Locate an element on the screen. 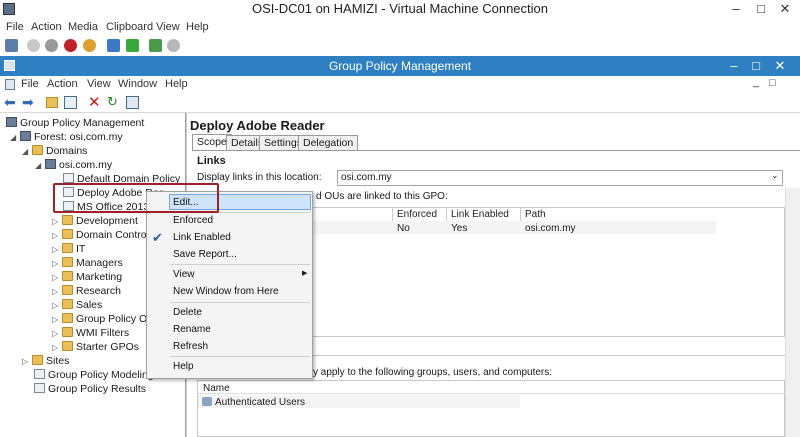  vm-menu-file: File is located at coordinates (15, 27).